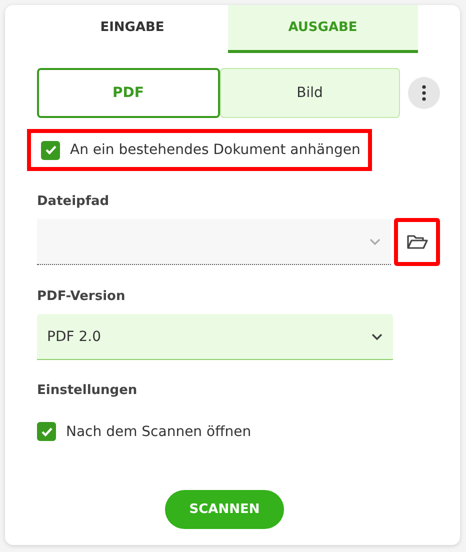 The height and width of the screenshot is (552, 466). I want to click on field-label: PDF-Version, so click(81, 296).